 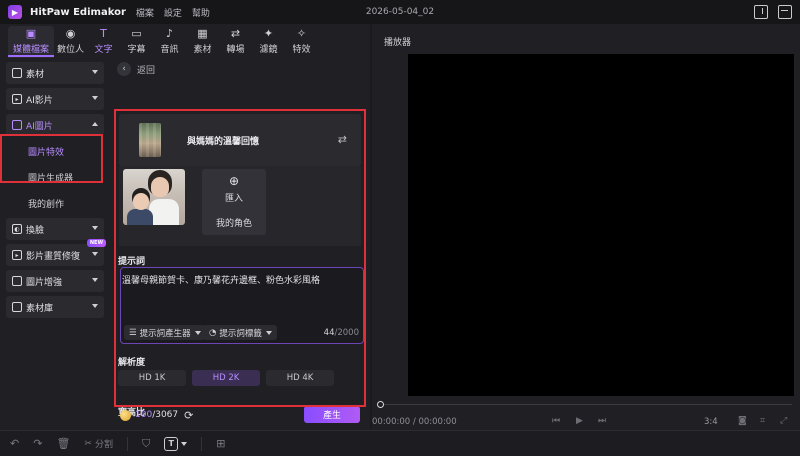 I want to click on tab-asset: ▦ 素材, so click(x=202, y=42).